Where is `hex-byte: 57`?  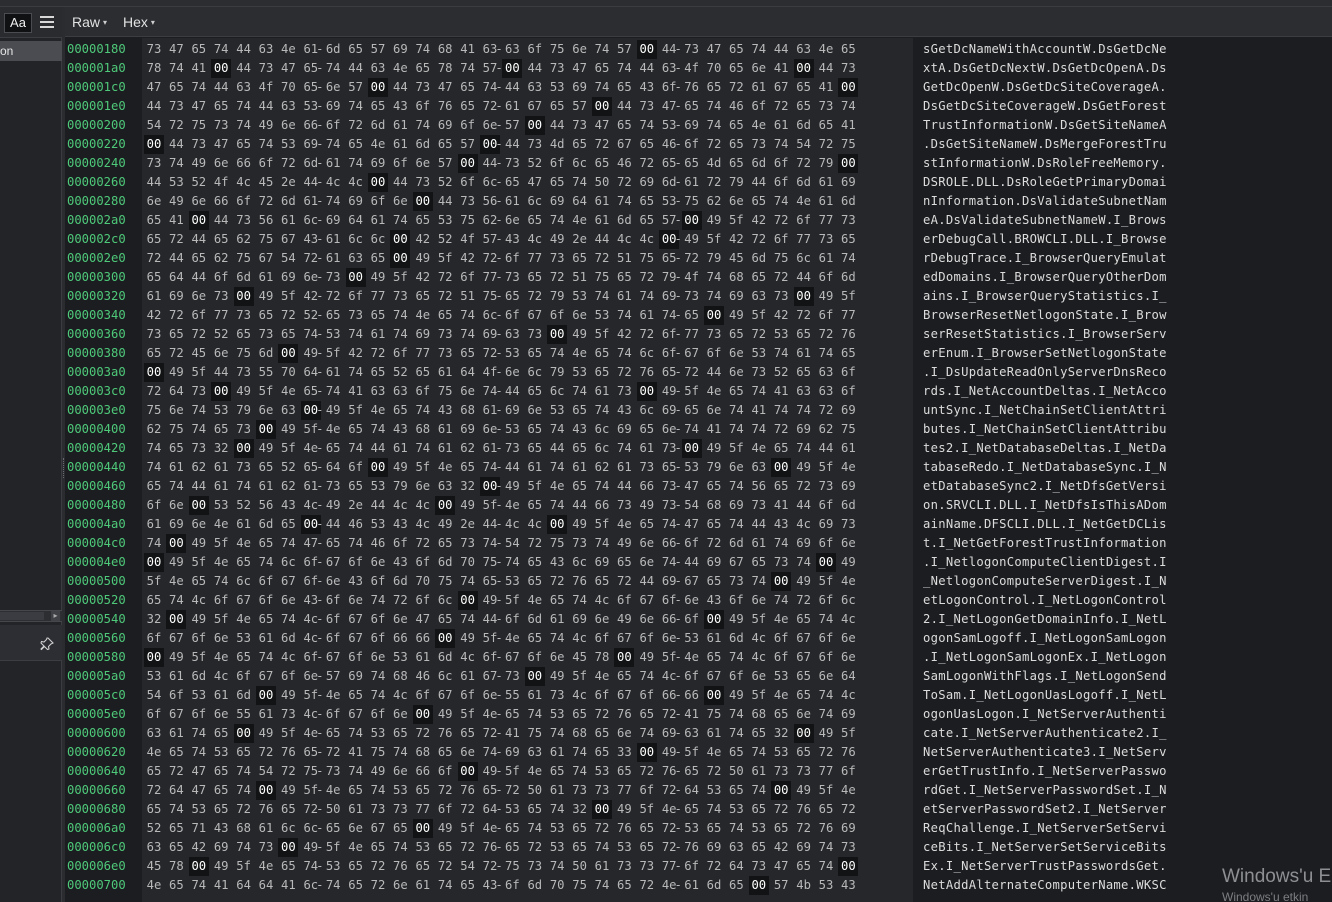
hex-byte: 57 is located at coordinates (378, 49).